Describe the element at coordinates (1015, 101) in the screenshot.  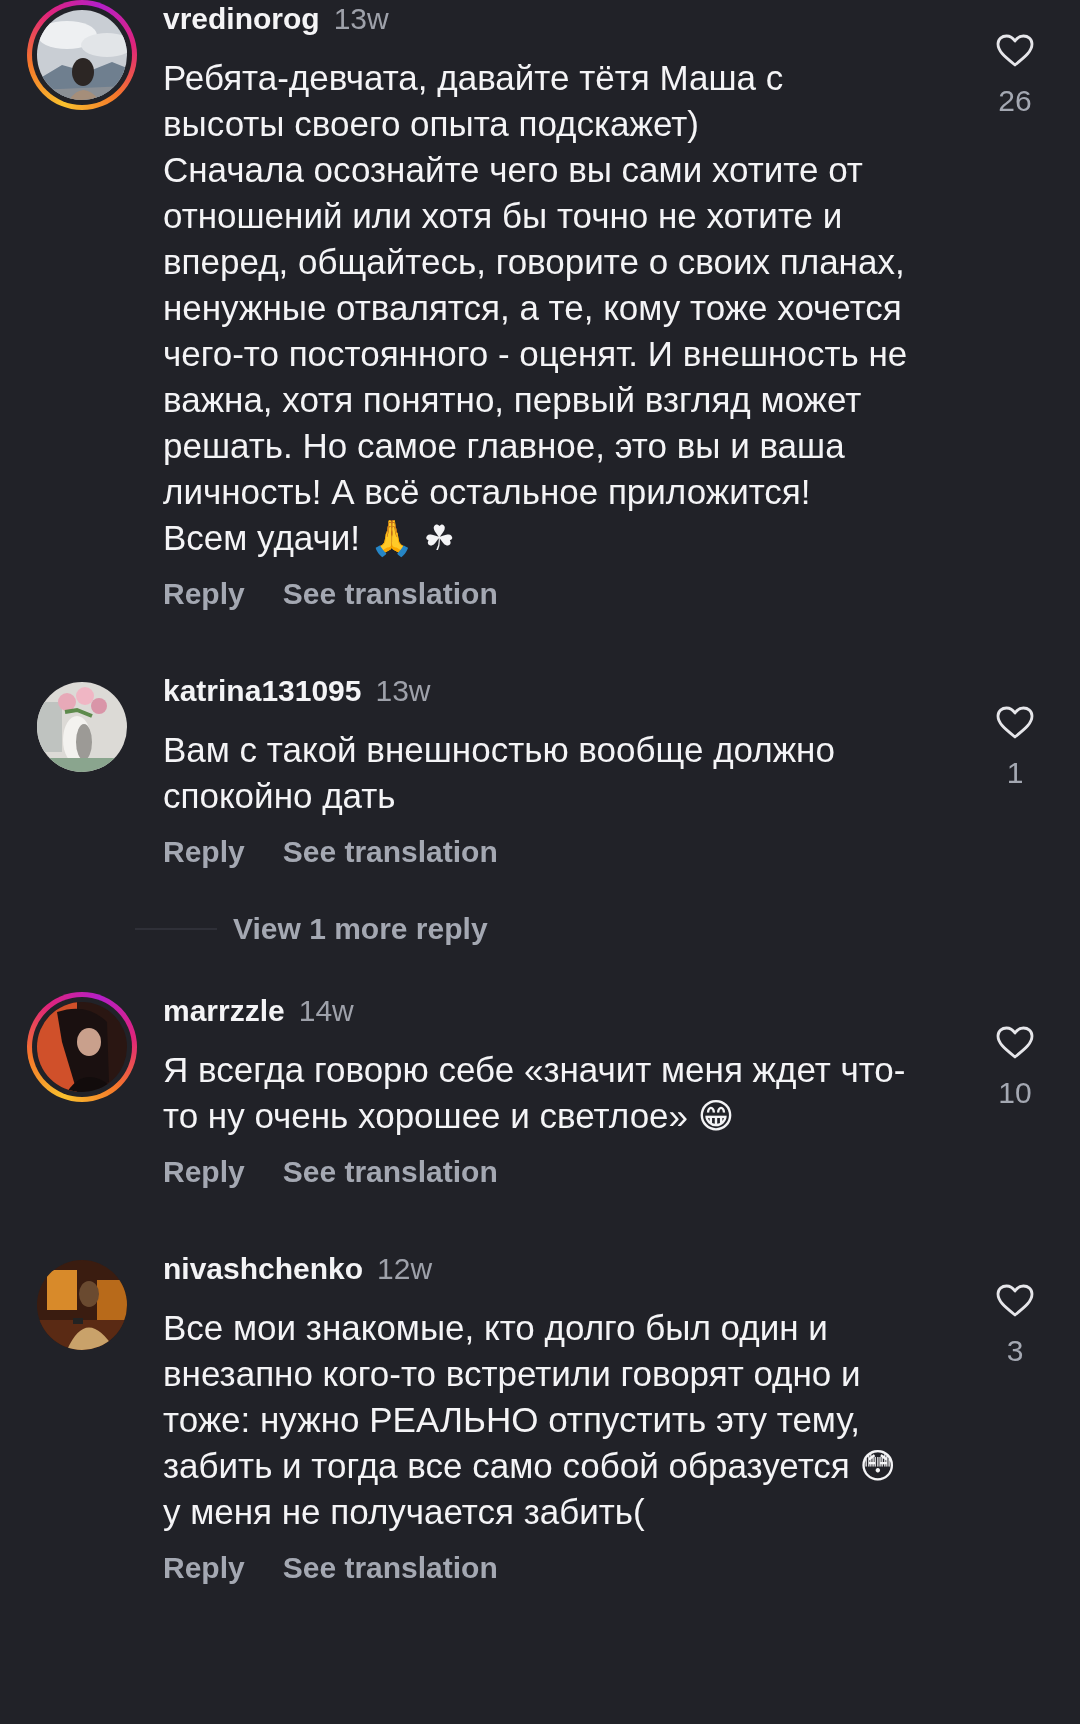
I see `like-count: 26` at that location.